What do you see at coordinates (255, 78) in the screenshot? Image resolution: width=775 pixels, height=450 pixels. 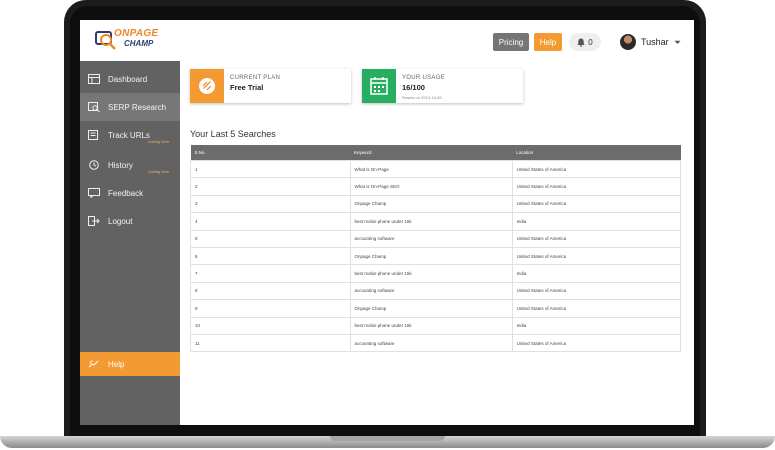 I see `plan-label: CURRENT PLAN` at bounding box center [255, 78].